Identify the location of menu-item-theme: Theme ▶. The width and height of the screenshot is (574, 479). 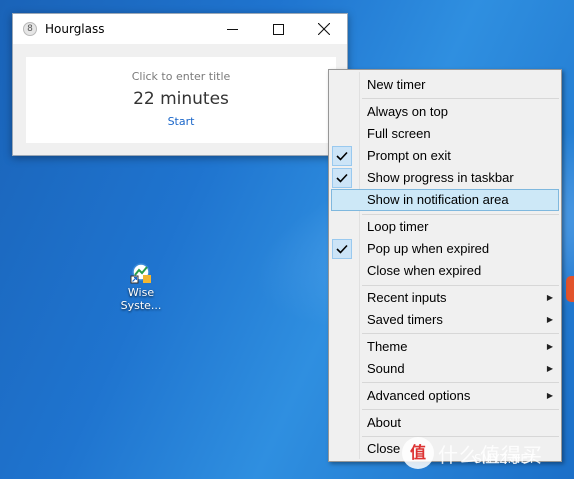
(445, 347).